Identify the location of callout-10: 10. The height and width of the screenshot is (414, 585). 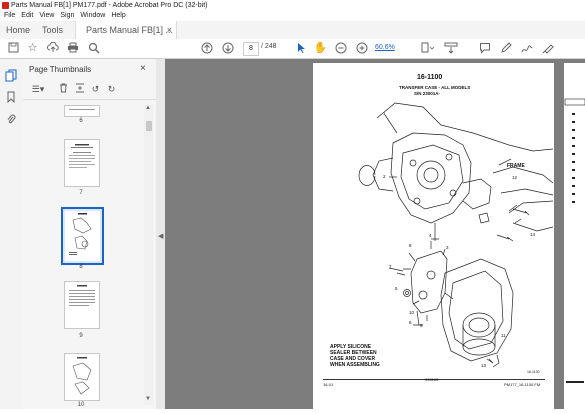
(412, 312).